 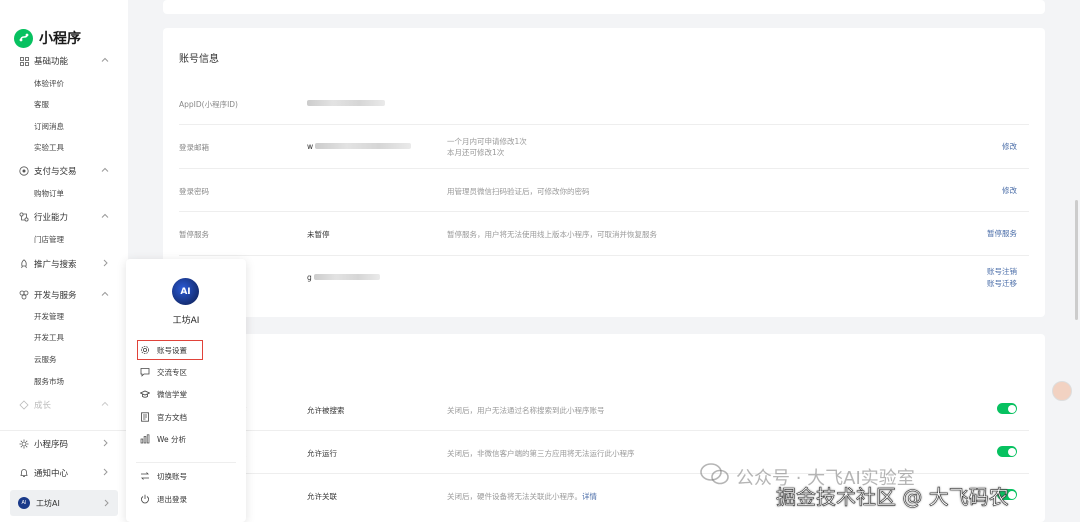 What do you see at coordinates (186, 439) in the screenshot?
I see `menu-item-analysis: We 分析` at bounding box center [186, 439].